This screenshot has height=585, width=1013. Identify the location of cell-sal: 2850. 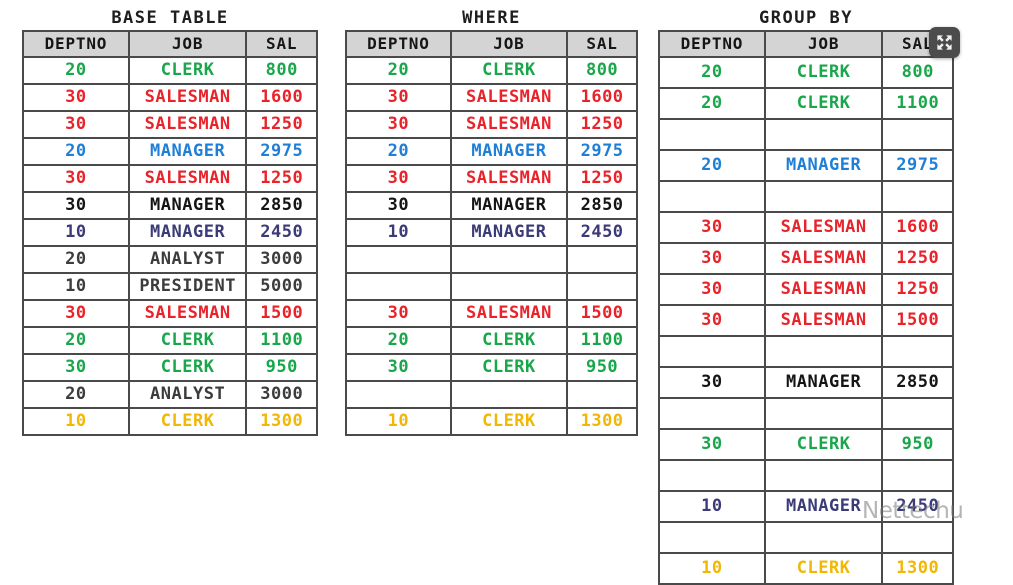
(281, 205).